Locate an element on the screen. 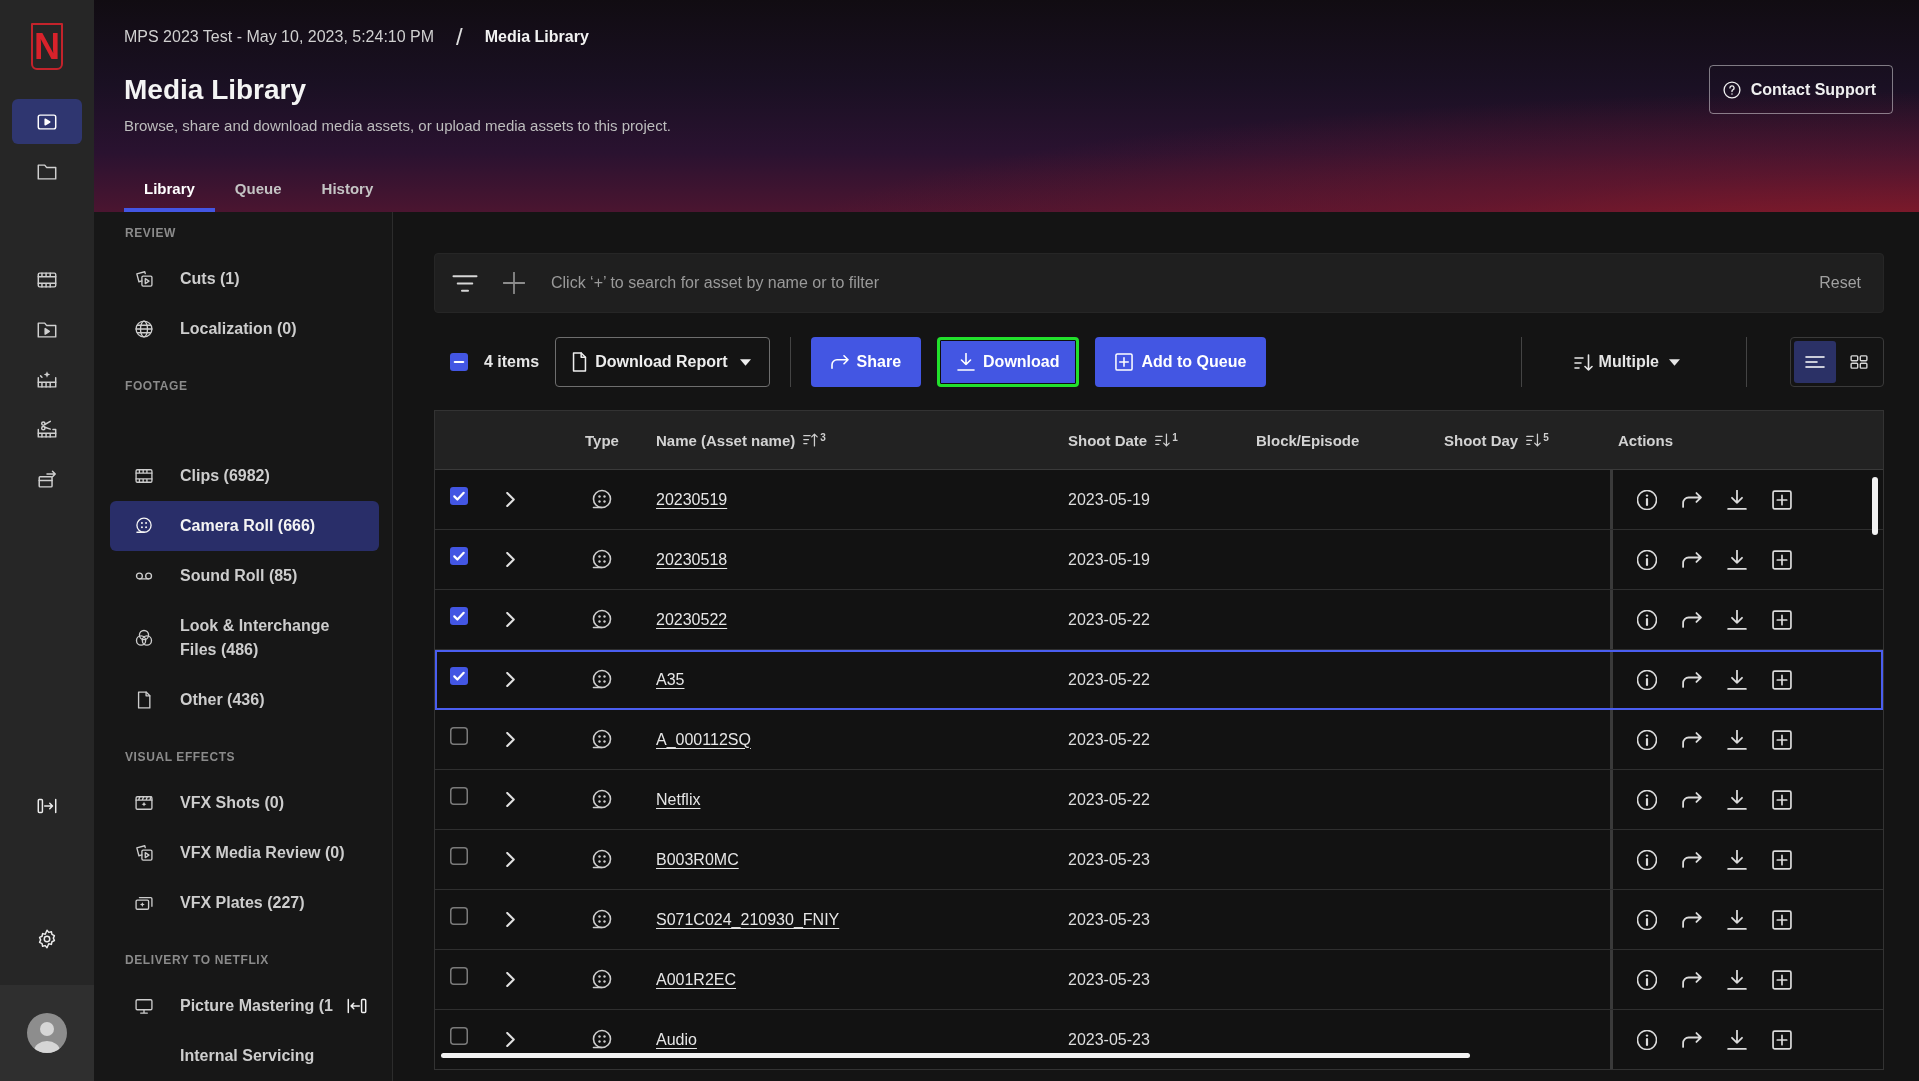 The image size is (1919, 1081). sidebar-item: Localization (0) is located at coordinates (244, 329).